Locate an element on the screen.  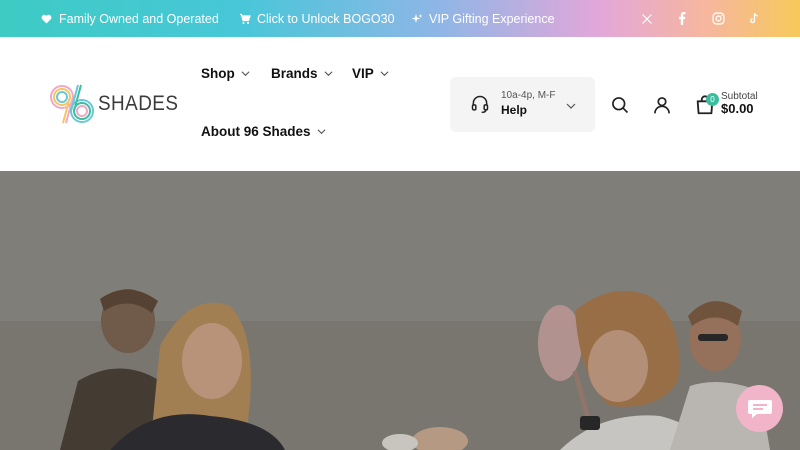
help-hours: 10a-4p, M-F is located at coordinates (528, 95).